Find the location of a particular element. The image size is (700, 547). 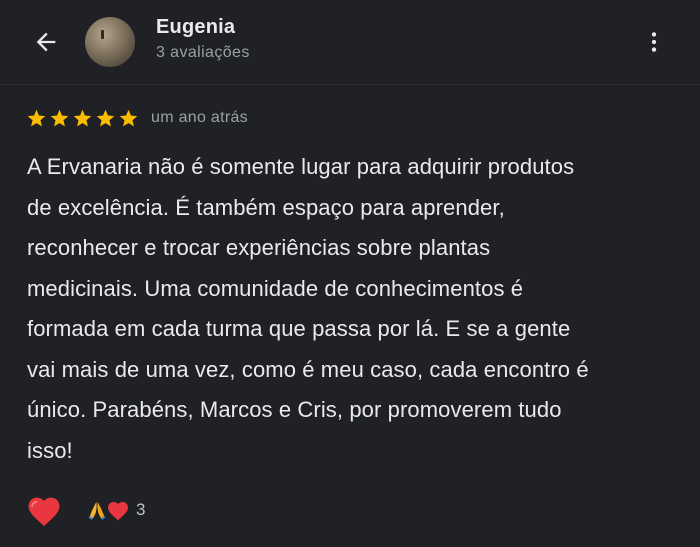

reaction-summary: 3 is located at coordinates (115, 510).